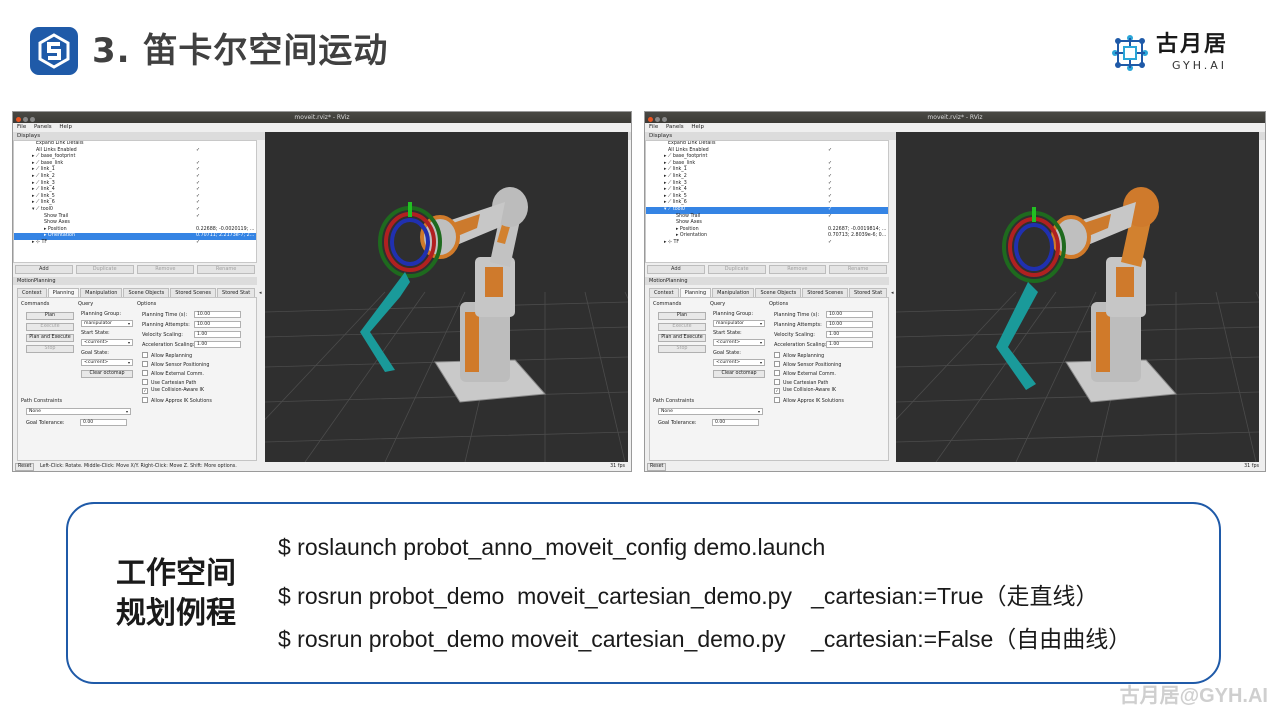  What do you see at coordinates (217, 324) in the screenshot?
I see `planning-attempts-input: 10.00` at bounding box center [217, 324].